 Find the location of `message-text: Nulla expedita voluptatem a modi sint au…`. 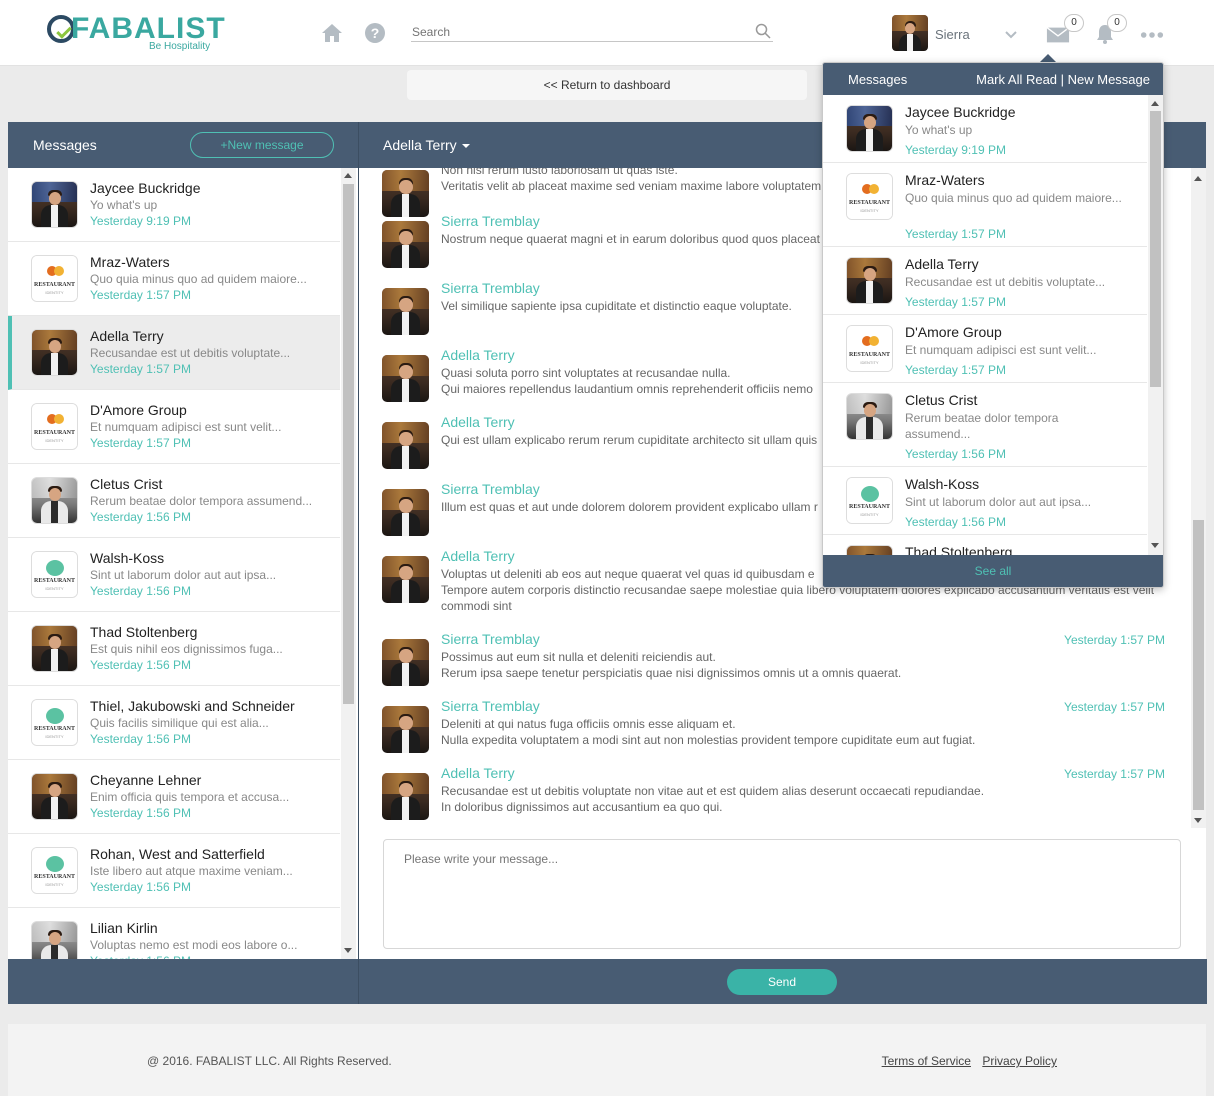

message-text: Nulla expedita voluptatem a modi sint au… is located at coordinates (708, 740).